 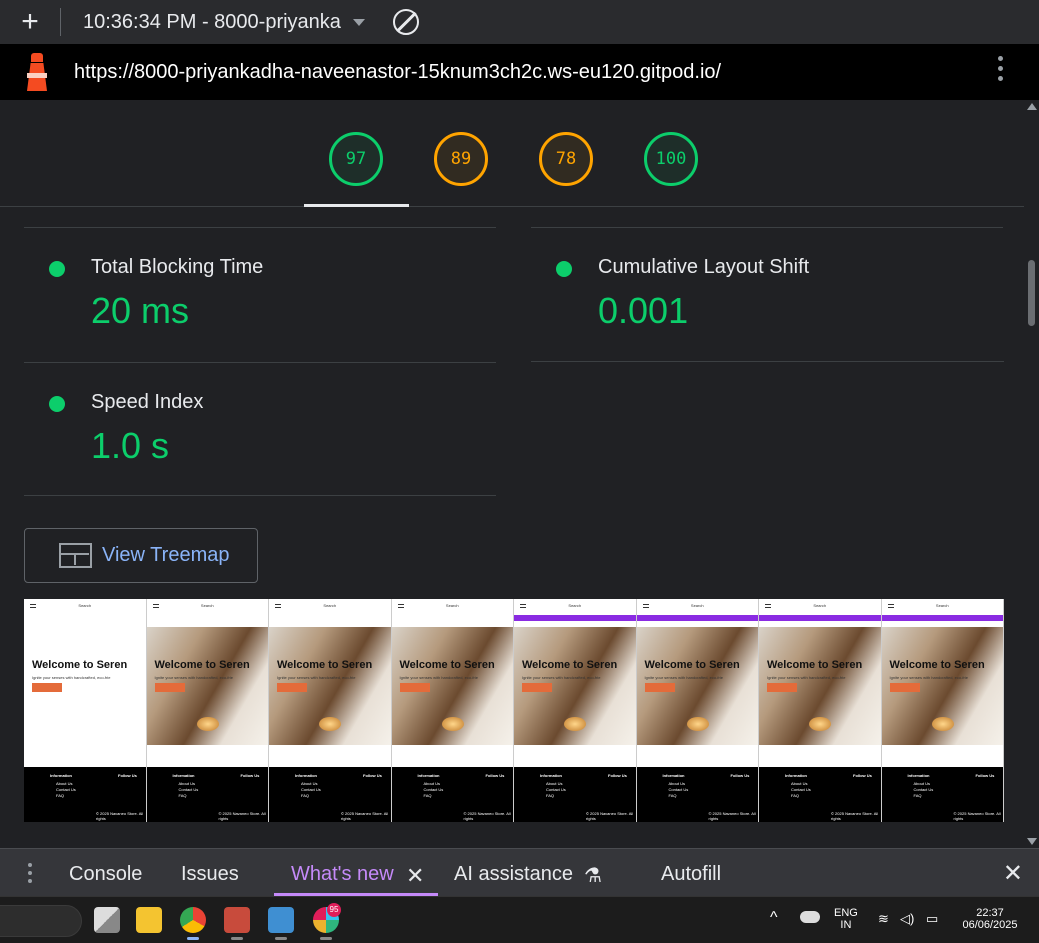 I want to click on date: 06/06/2025, so click(x=990, y=925).